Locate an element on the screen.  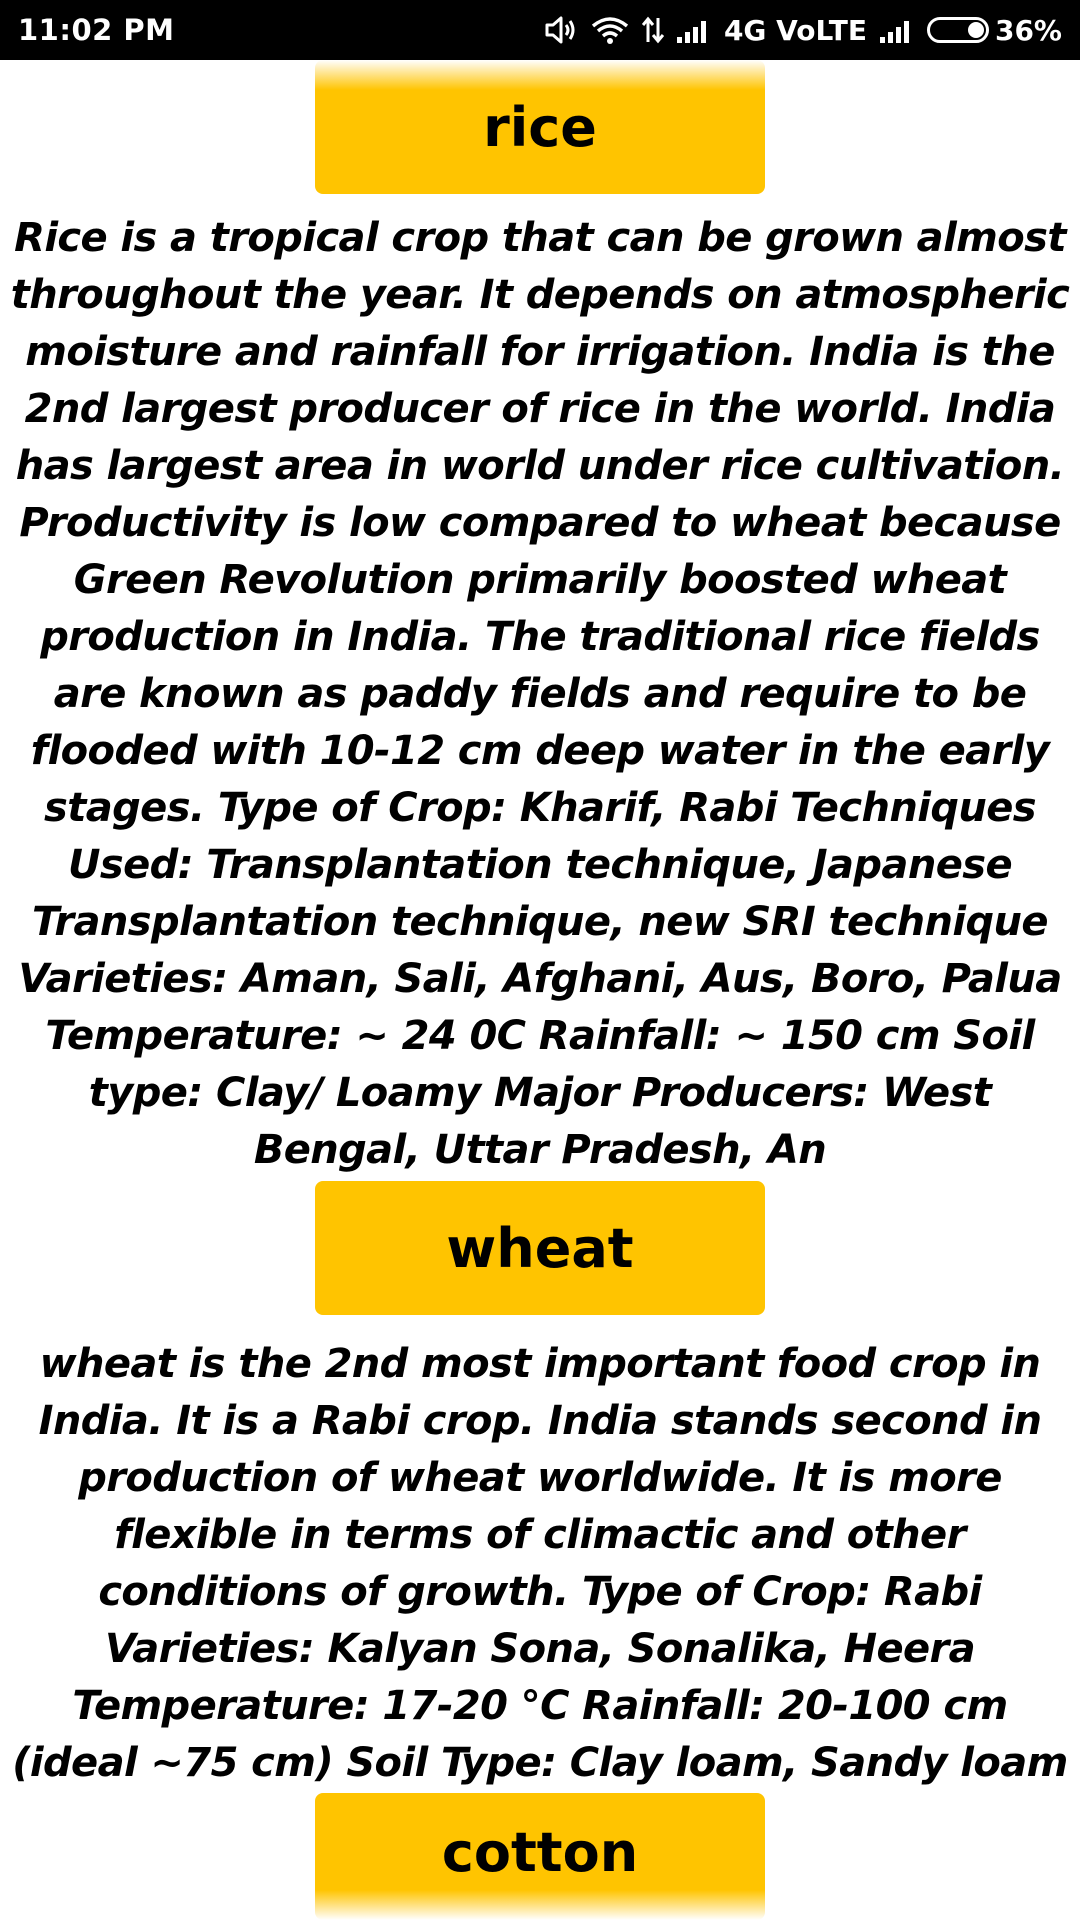
crop-button-wheat: wheat is located at coordinates (540, 1248).